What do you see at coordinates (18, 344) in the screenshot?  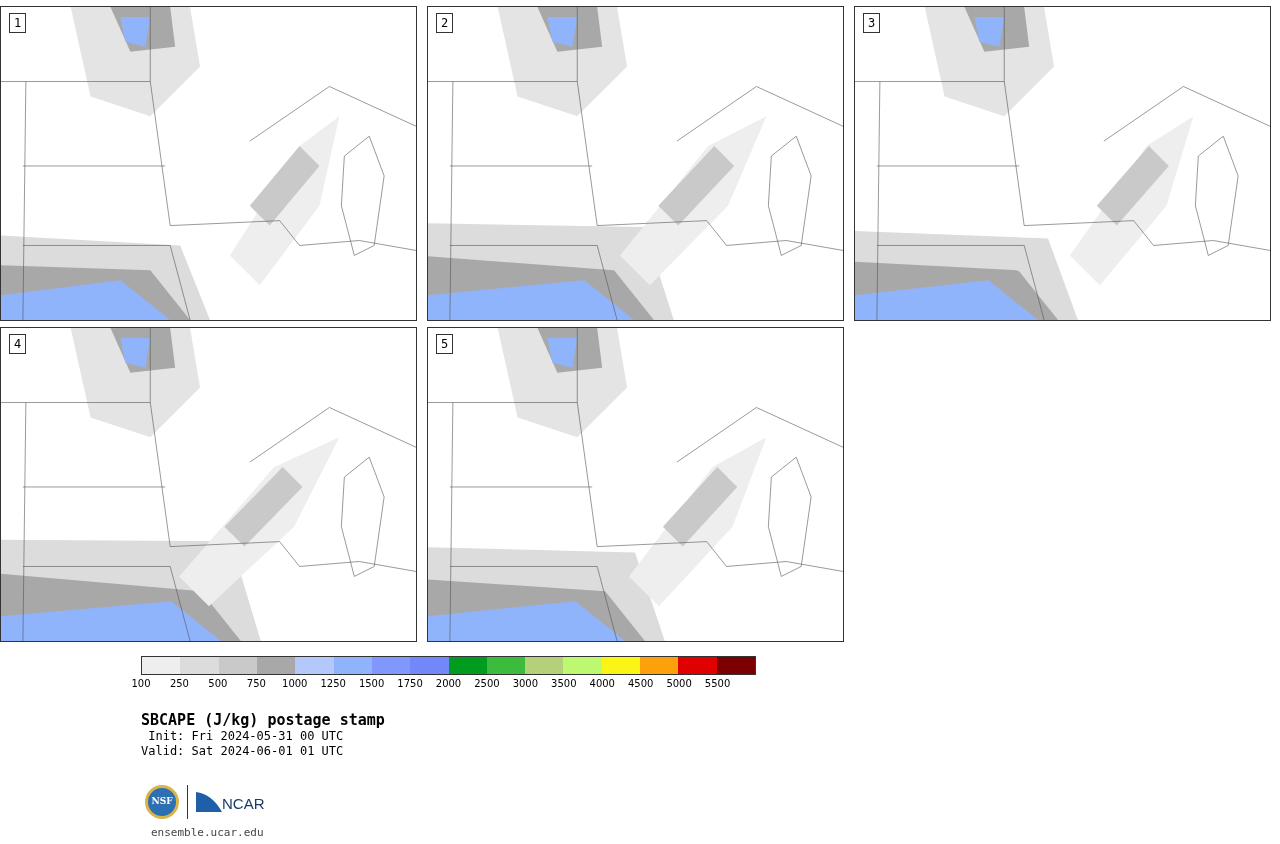 I see `panel-number: 4` at bounding box center [18, 344].